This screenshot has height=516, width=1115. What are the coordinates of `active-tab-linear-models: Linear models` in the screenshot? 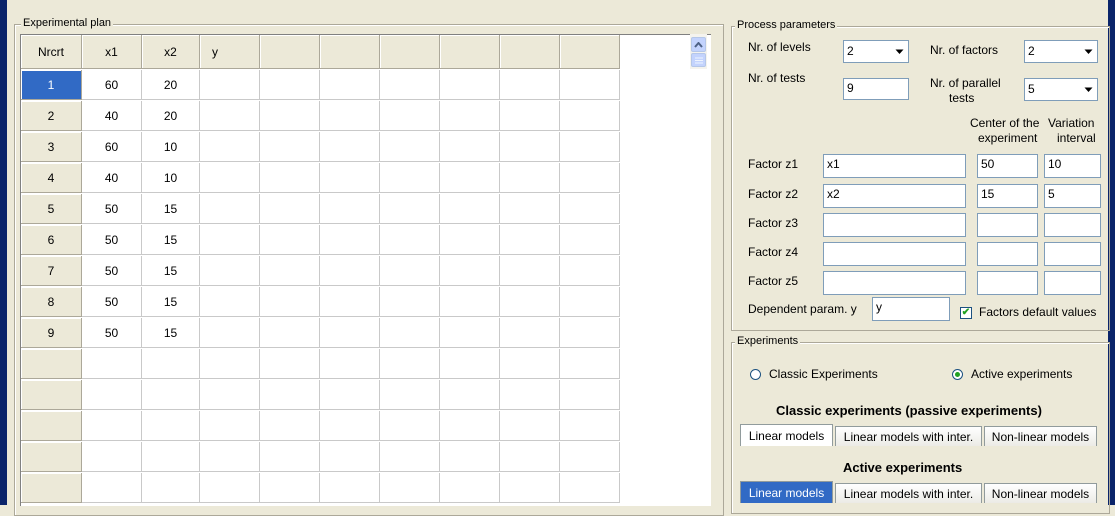 It's located at (786, 492).